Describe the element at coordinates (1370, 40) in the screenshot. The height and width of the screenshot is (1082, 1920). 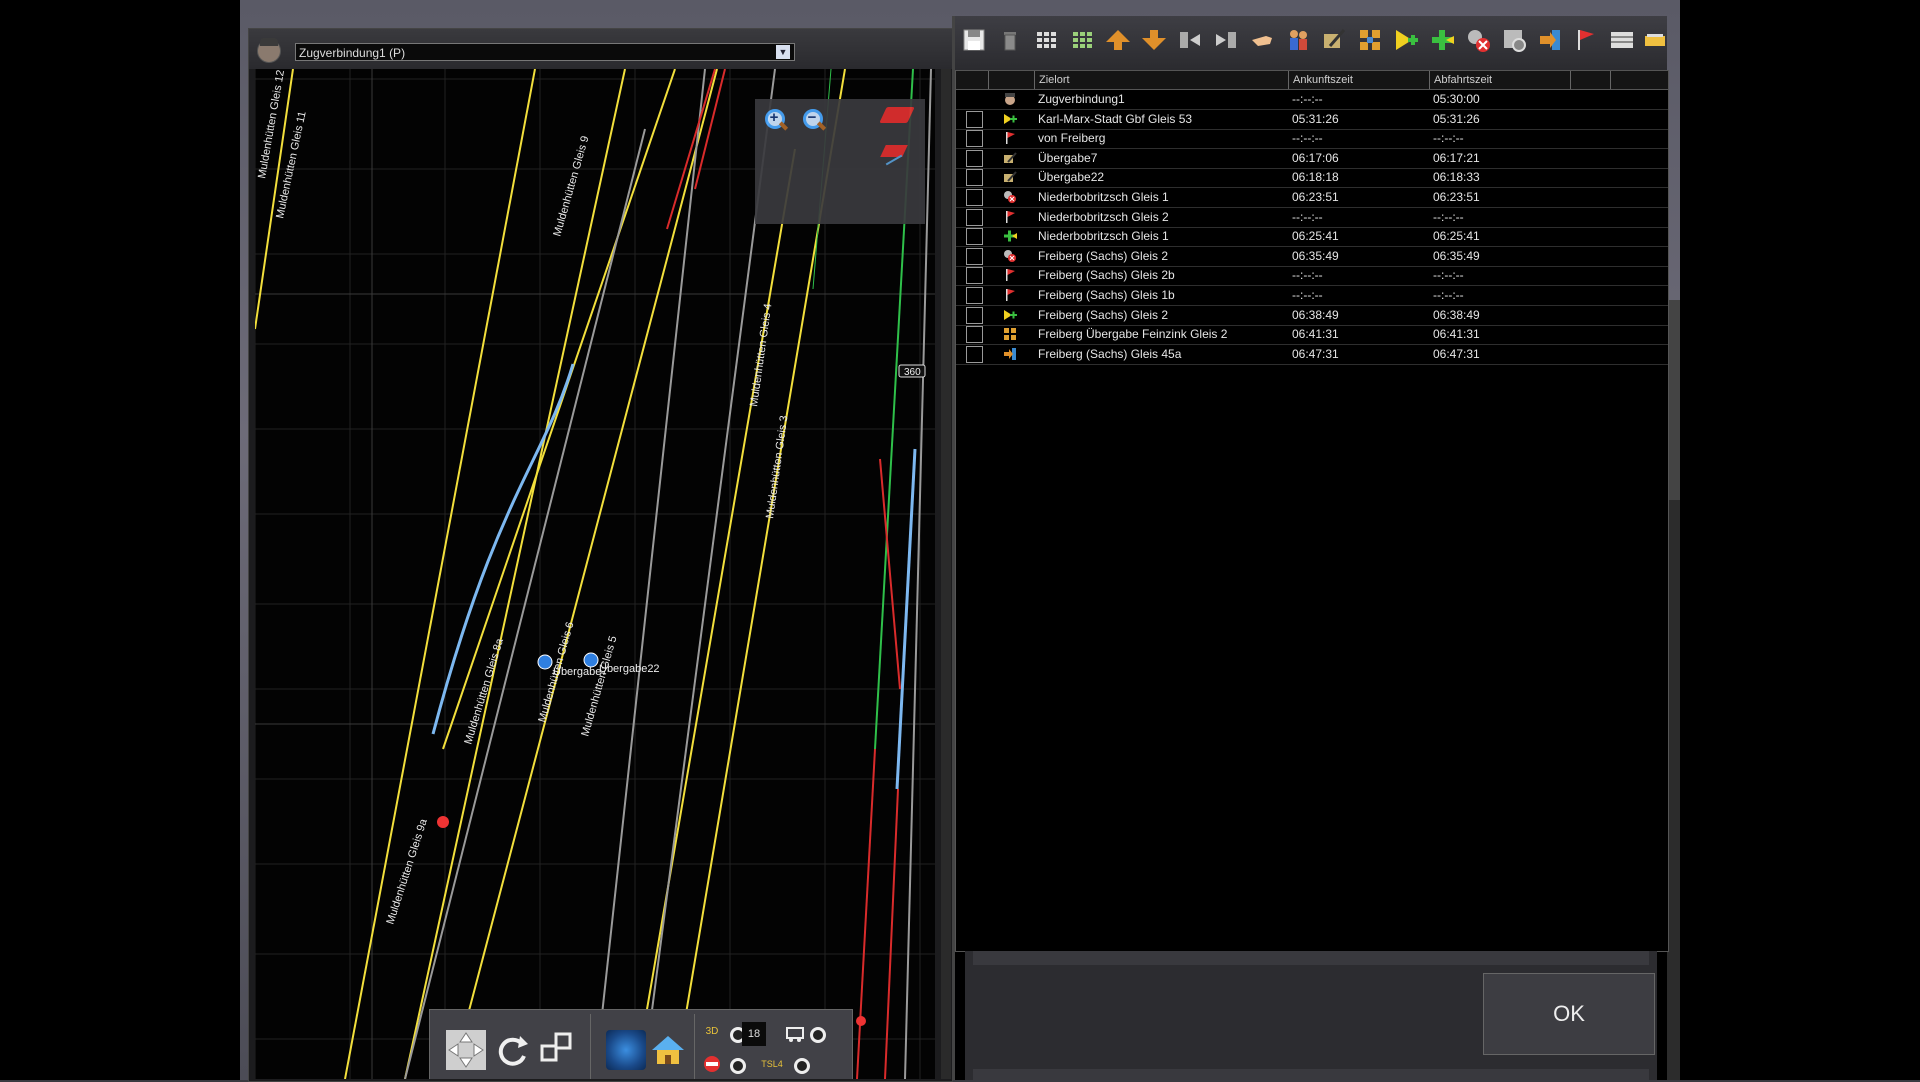
I see `merge-icon` at that location.